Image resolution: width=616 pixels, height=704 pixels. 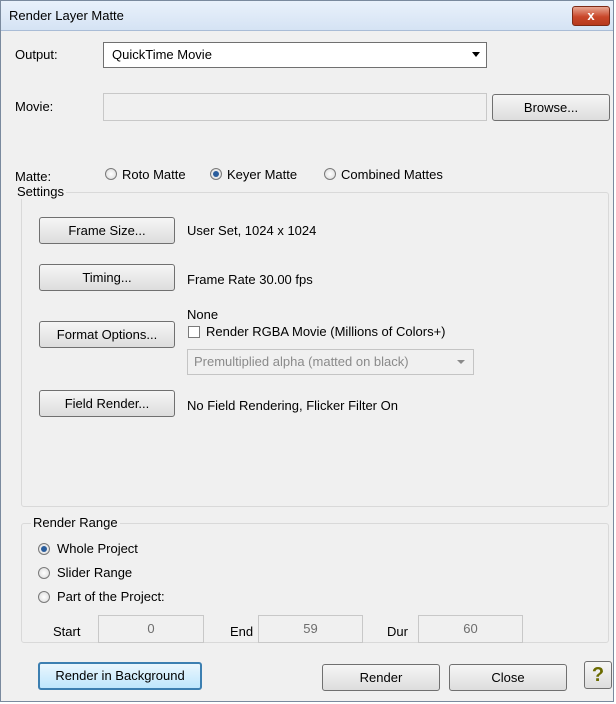 What do you see at coordinates (44, 597) in the screenshot?
I see `range-part-radio` at bounding box center [44, 597].